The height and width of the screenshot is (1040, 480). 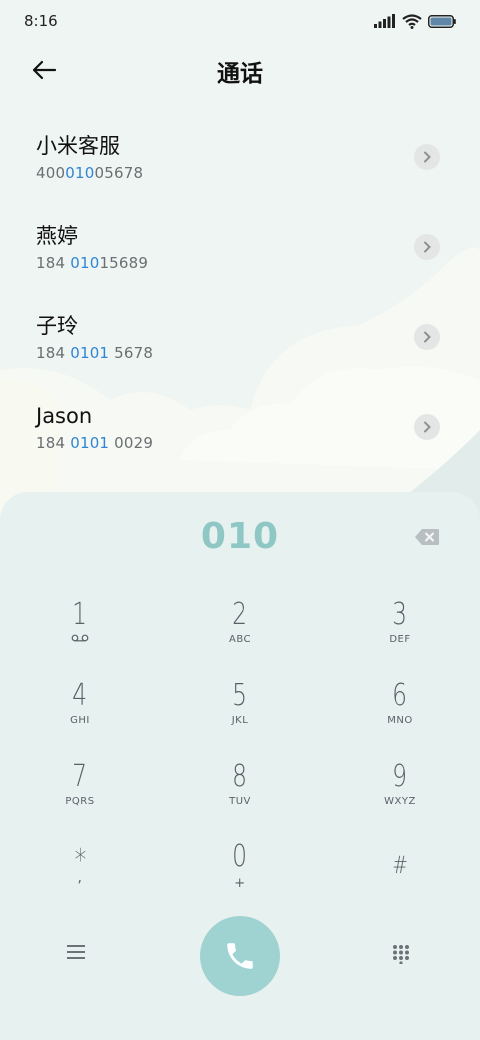 What do you see at coordinates (400, 695) in the screenshot?
I see `key-digit: 6` at bounding box center [400, 695].